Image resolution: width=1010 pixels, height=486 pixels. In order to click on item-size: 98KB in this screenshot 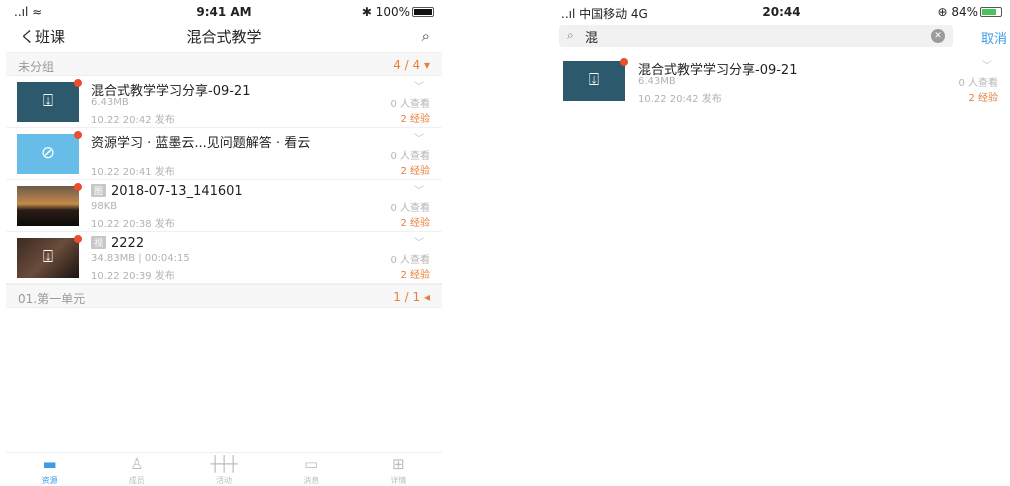, I will do `click(104, 206)`.